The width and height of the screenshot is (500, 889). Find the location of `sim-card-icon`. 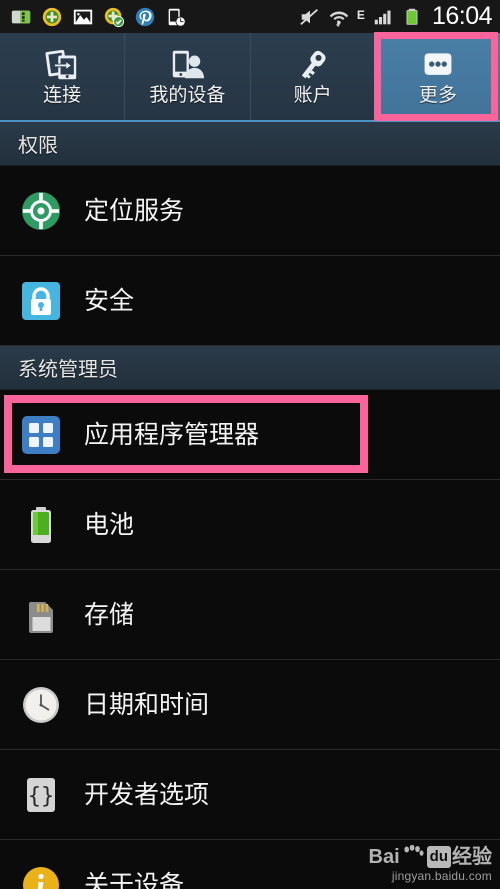

sim-card-icon is located at coordinates (21, 17).